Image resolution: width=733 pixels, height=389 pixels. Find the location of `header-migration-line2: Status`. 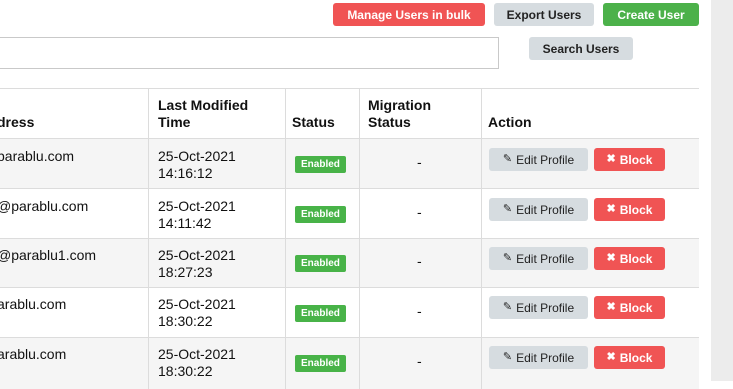

header-migration-line2: Status is located at coordinates (389, 122).